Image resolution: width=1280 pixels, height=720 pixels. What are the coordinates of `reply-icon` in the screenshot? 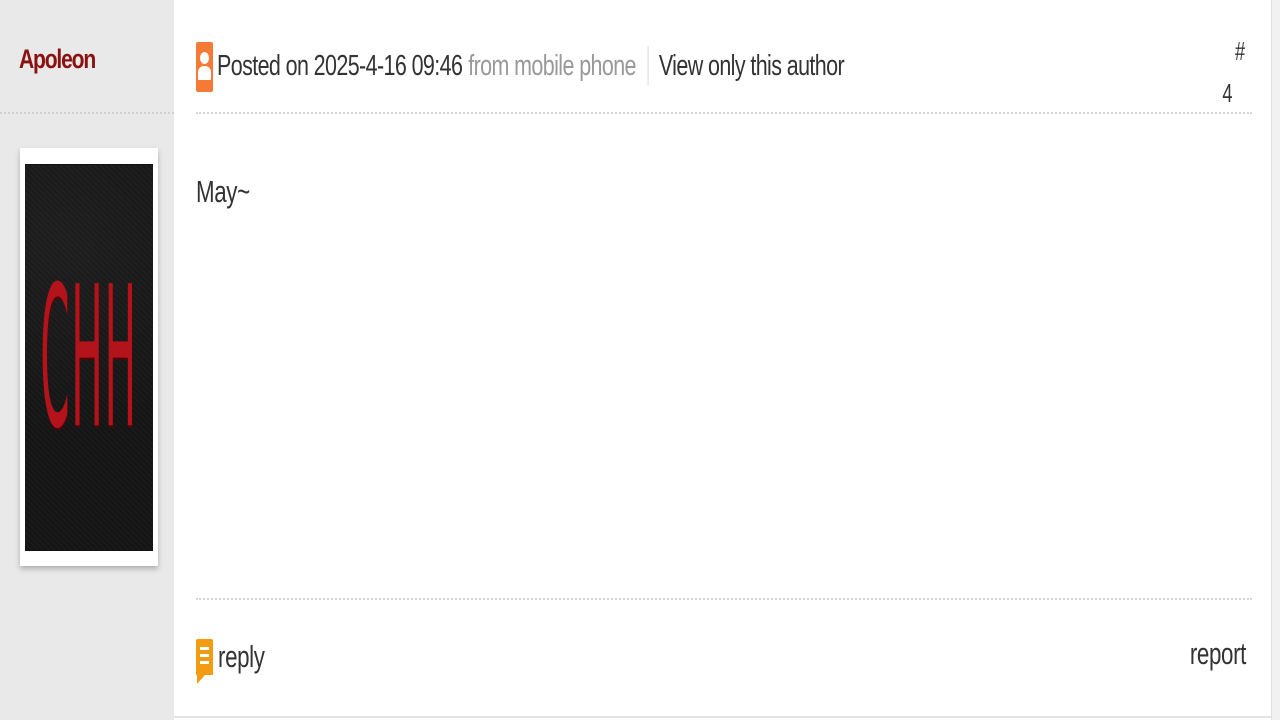 It's located at (204, 661).